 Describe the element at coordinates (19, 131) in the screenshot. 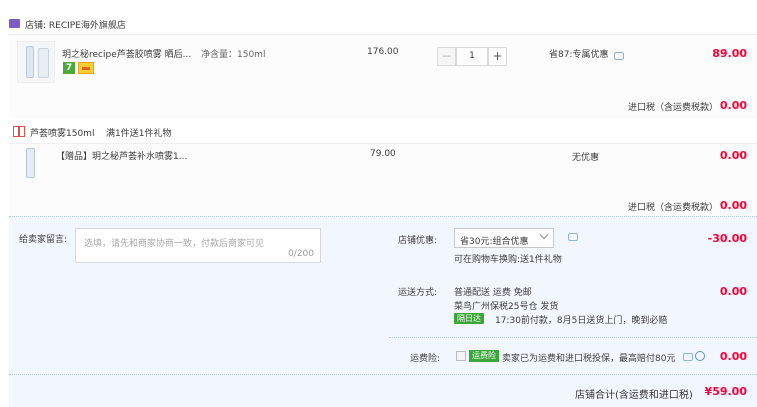

I see `gift-icon` at that location.